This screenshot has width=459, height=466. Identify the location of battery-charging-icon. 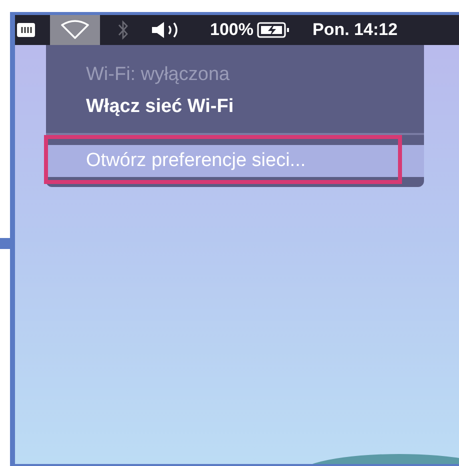
(274, 30).